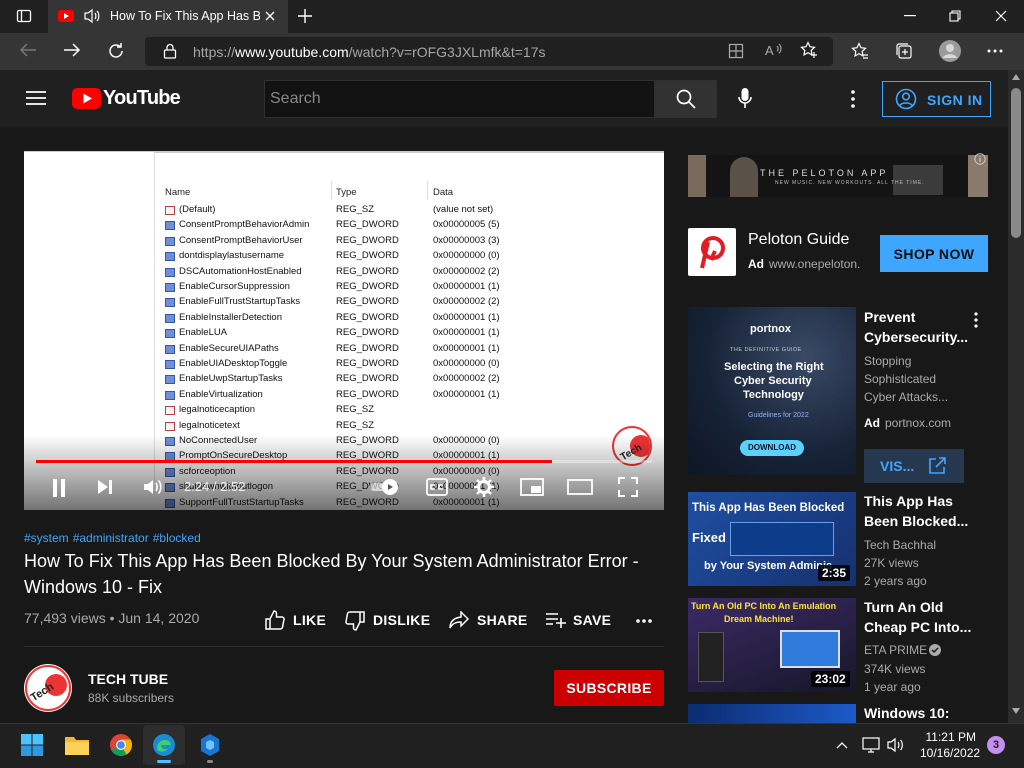 The width and height of the screenshot is (1024, 768). I want to click on volume-icon, so click(153, 487).